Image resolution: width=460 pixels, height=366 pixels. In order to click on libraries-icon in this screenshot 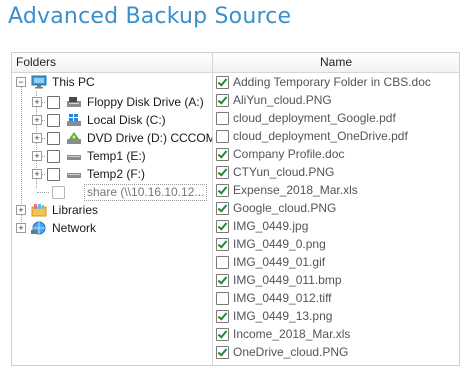, I will do `click(39, 210)`.